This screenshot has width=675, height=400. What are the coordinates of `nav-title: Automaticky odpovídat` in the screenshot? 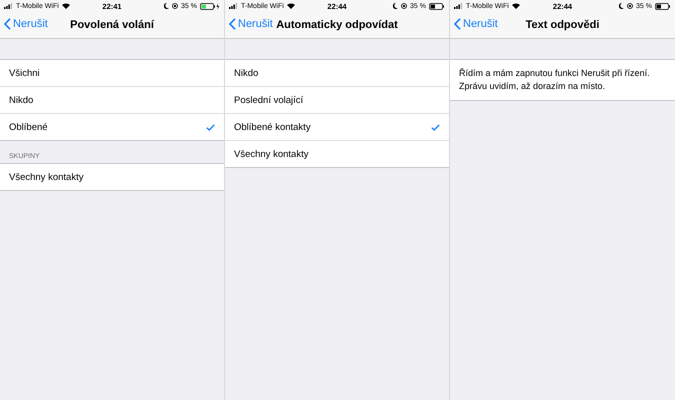 It's located at (337, 25).